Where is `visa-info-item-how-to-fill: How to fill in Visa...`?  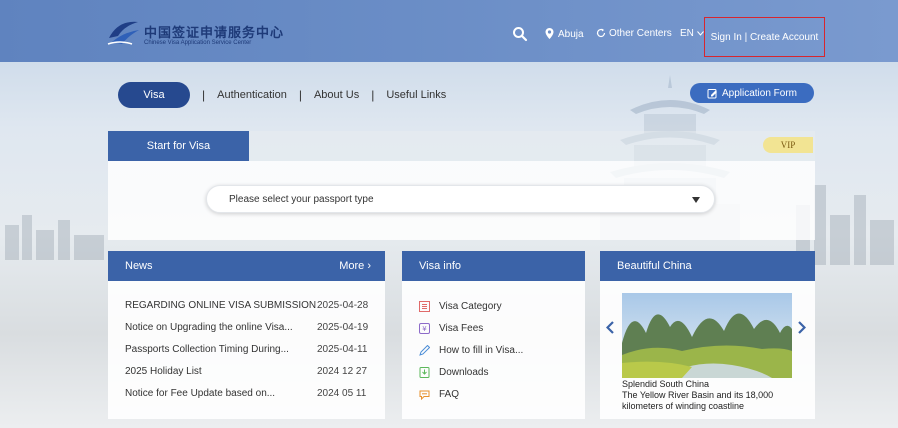 visa-info-item-how-to-fill: How to fill in Visa... is located at coordinates (471, 350).